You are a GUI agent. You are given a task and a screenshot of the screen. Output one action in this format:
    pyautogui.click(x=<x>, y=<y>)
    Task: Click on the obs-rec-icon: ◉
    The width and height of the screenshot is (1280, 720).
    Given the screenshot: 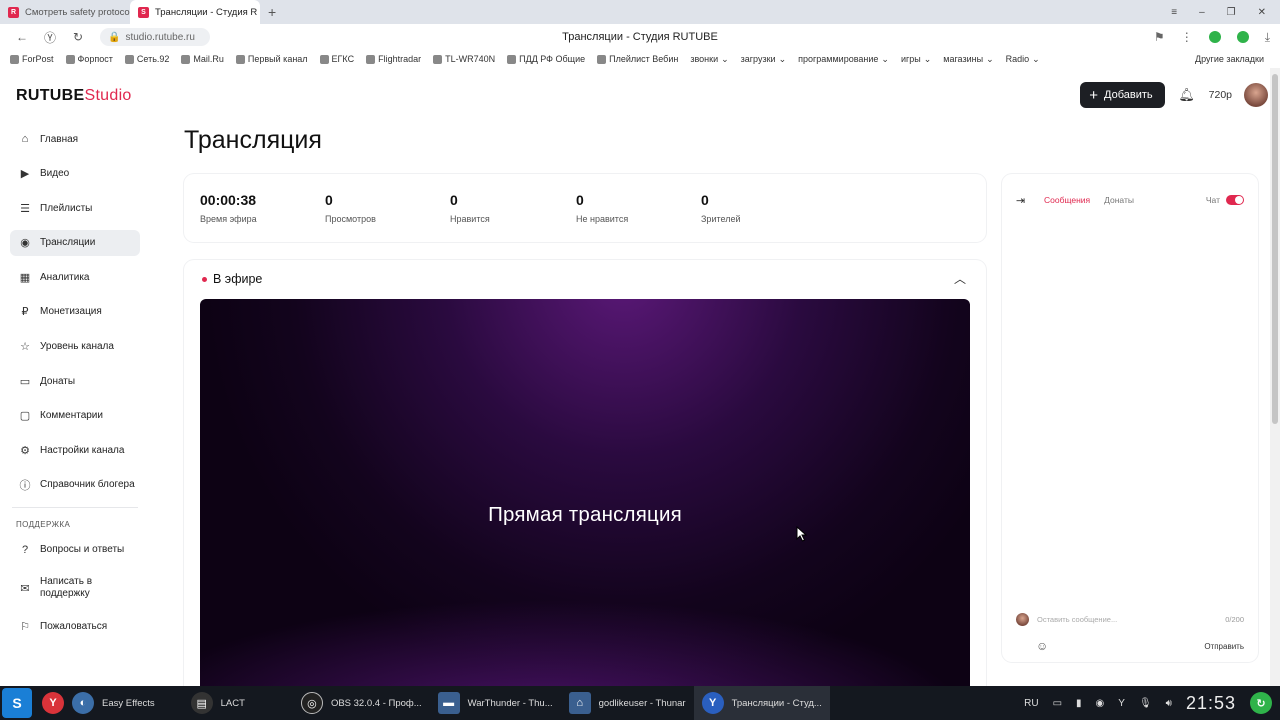 What is the action you would take?
    pyautogui.click(x=1100, y=703)
    